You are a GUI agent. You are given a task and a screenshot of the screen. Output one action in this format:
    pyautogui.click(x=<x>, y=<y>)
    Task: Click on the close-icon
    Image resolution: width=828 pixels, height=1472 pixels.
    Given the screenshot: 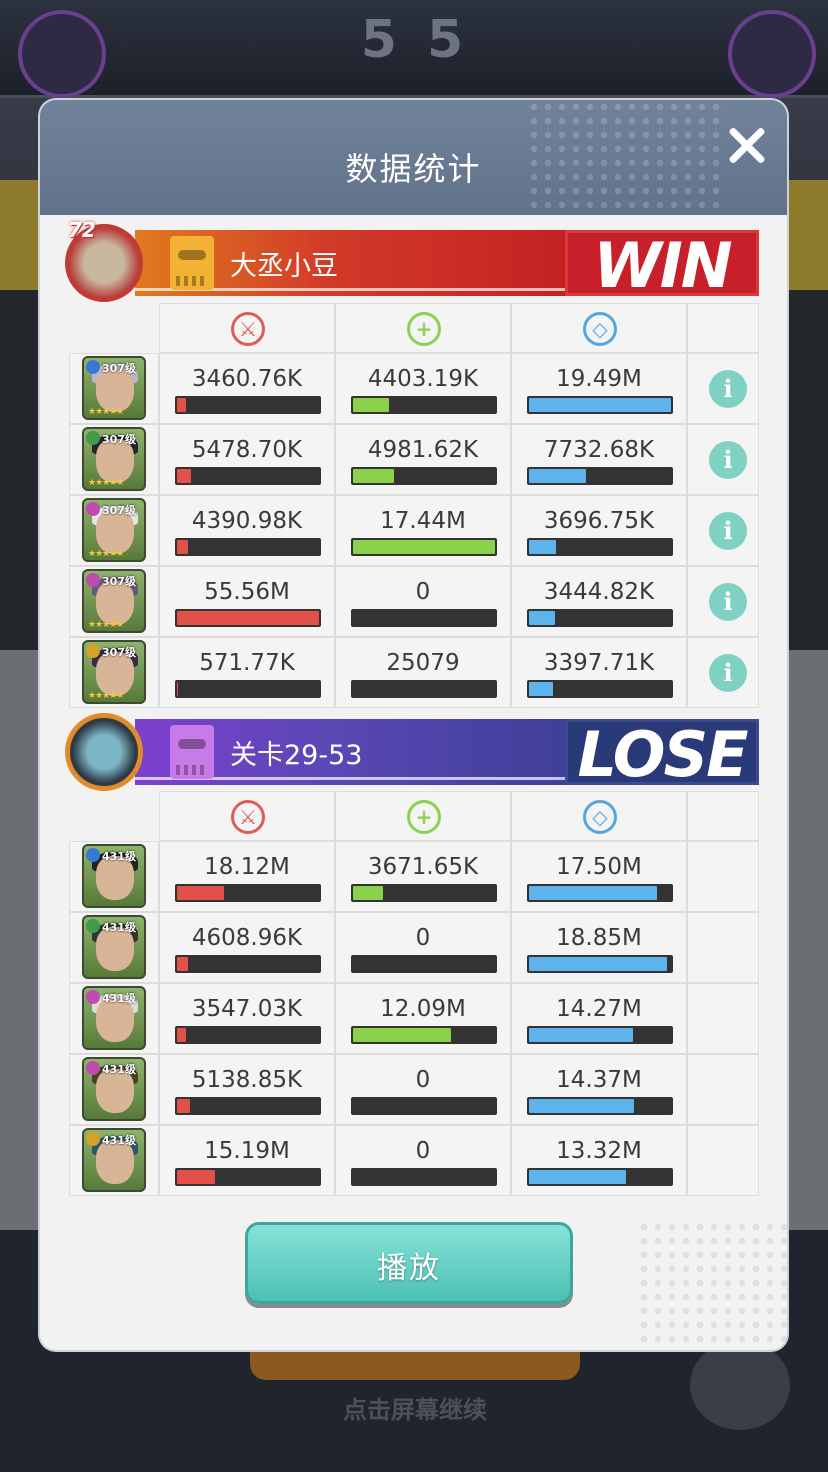 What is the action you would take?
    pyautogui.click(x=748, y=146)
    